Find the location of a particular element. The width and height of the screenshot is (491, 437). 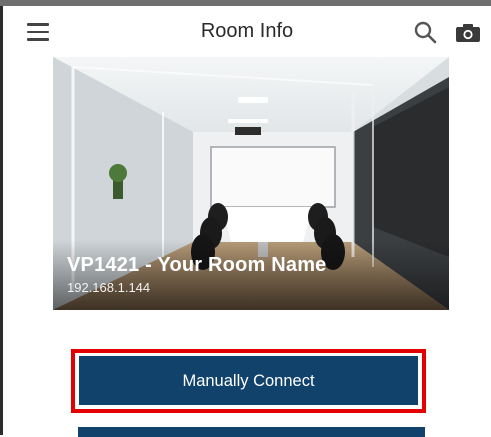

search-icon is located at coordinates (425, 32).